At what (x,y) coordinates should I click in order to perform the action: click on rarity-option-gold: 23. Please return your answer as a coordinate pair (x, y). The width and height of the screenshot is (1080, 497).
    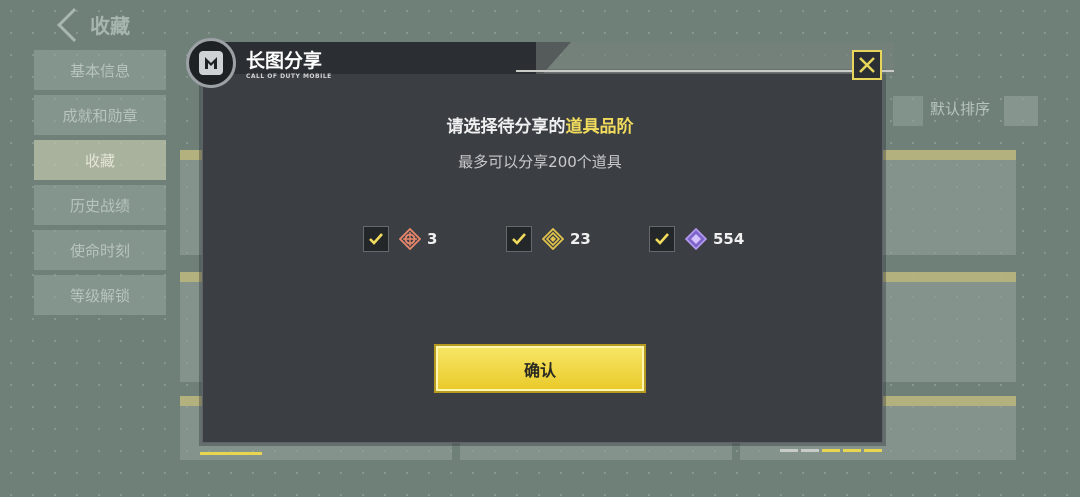
    Looking at the image, I should click on (548, 239).